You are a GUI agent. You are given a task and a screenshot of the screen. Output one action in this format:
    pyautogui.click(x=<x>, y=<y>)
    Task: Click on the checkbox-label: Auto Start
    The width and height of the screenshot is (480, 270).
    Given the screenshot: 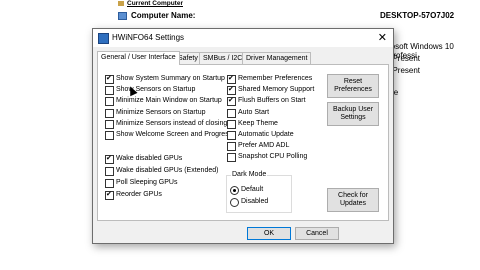 What is the action you would take?
    pyautogui.click(x=254, y=112)
    